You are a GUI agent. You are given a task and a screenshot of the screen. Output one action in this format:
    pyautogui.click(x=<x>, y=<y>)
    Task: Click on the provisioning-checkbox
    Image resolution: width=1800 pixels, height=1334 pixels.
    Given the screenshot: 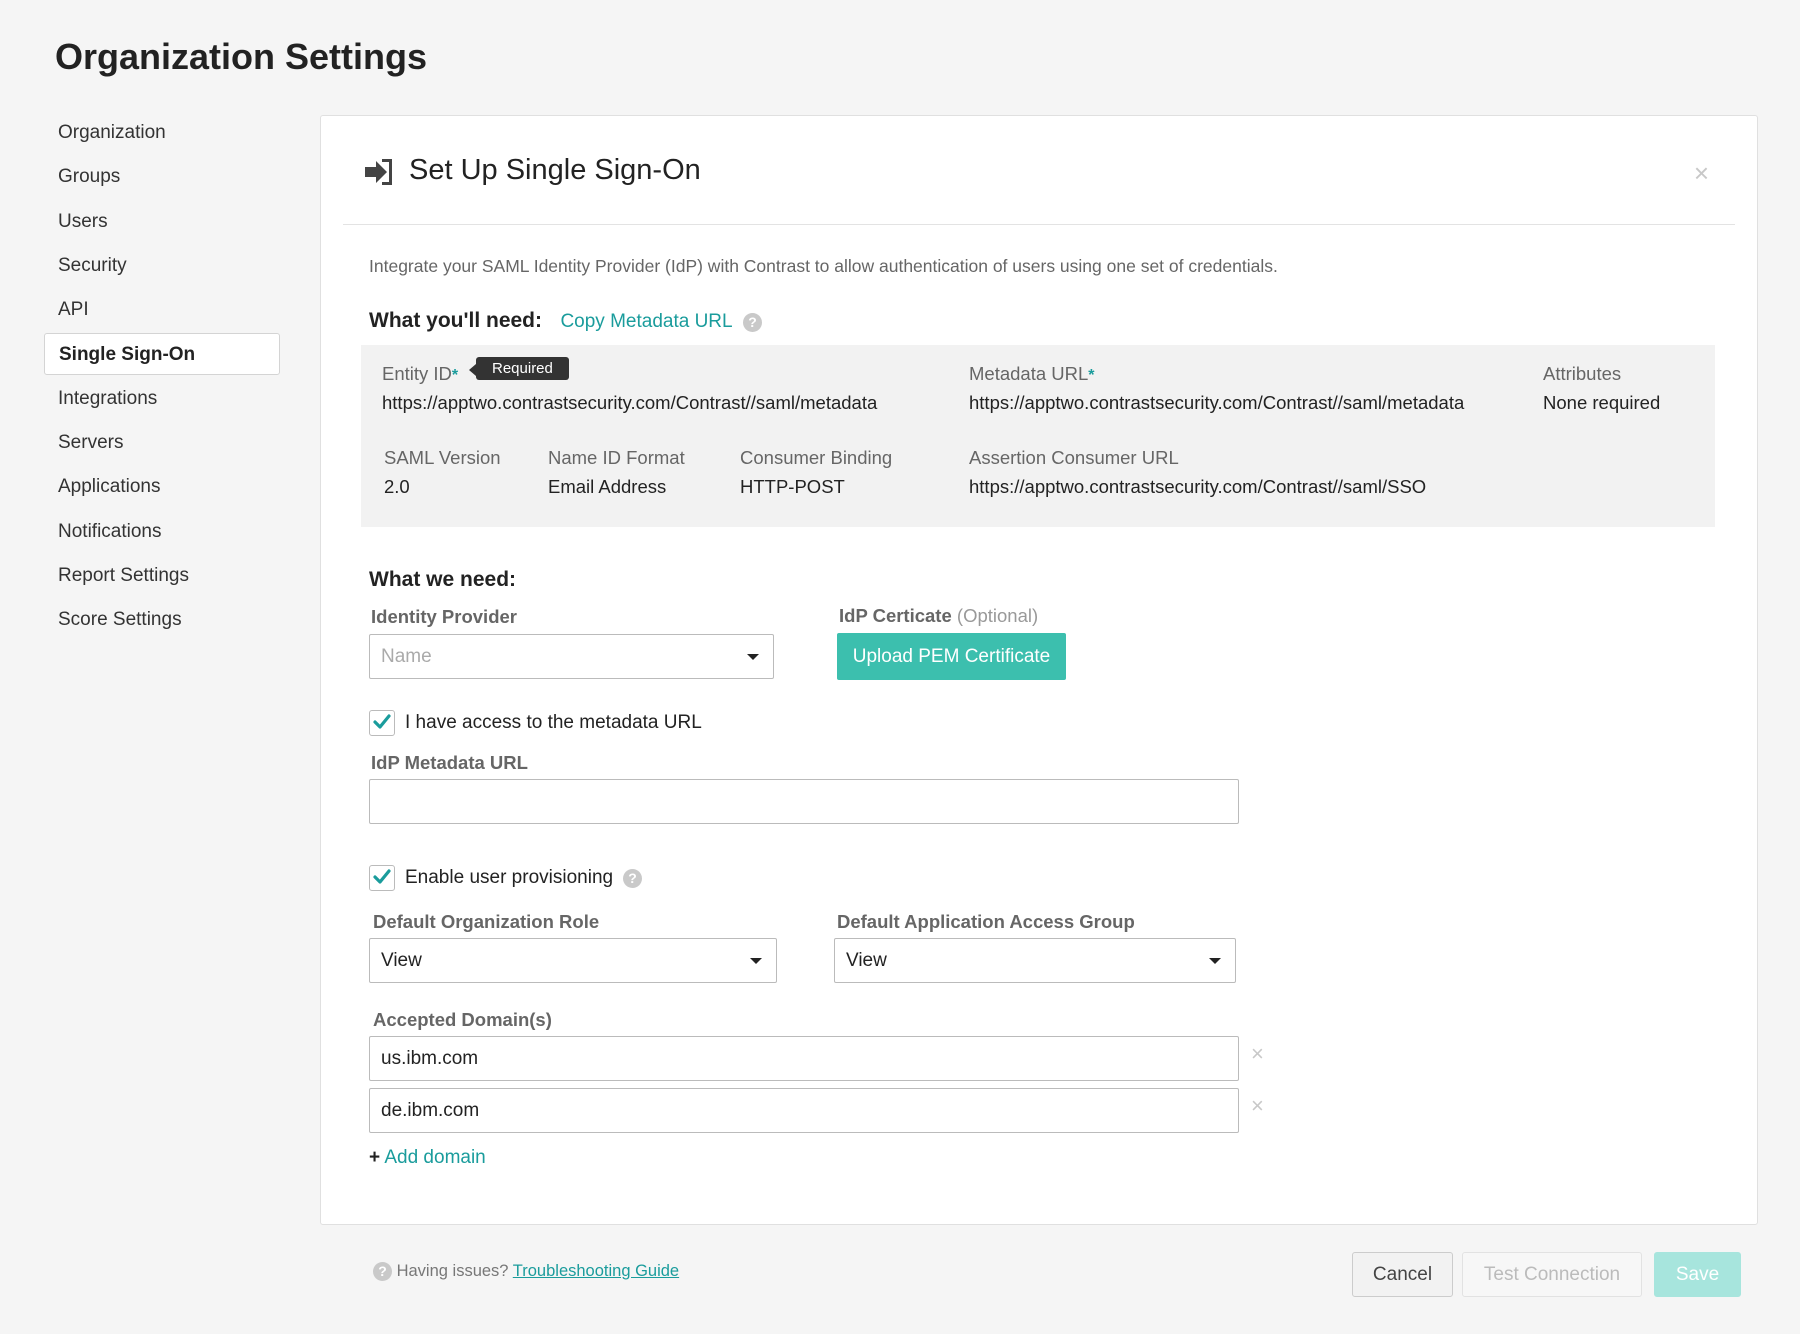 What is the action you would take?
    pyautogui.click(x=382, y=878)
    